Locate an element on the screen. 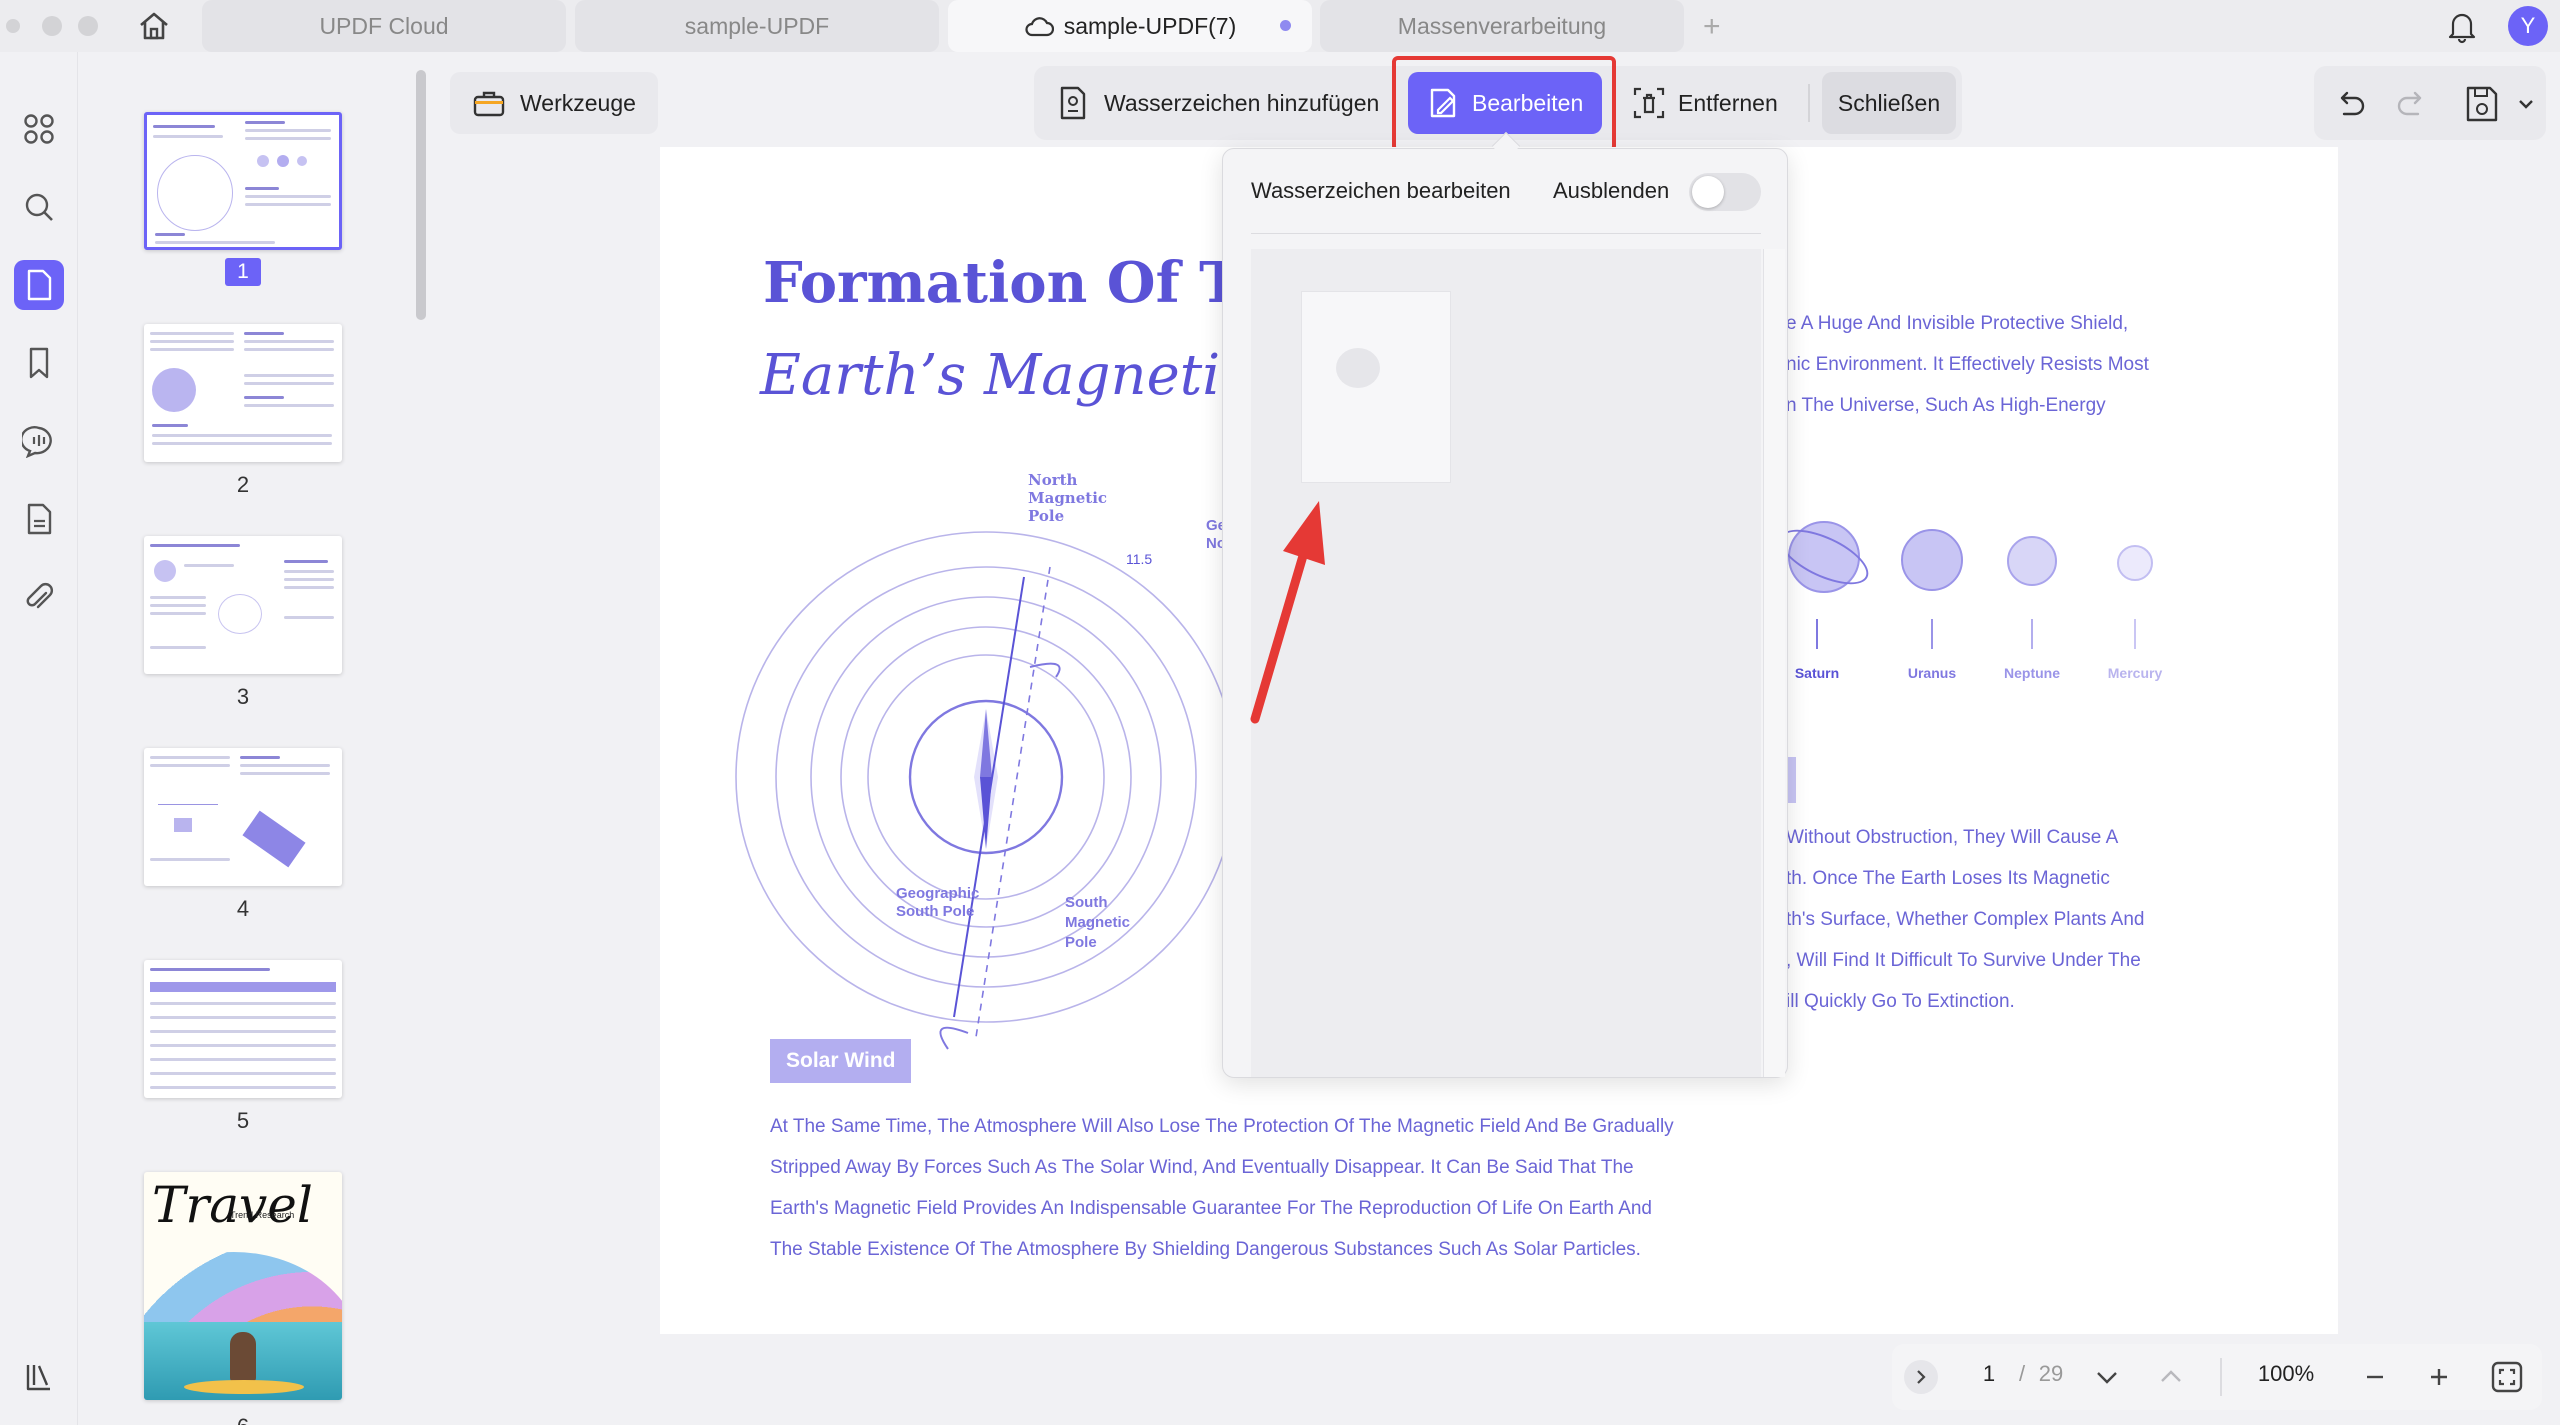 The image size is (2560, 1425). tab-label: UPDF Cloud is located at coordinates (384, 25).